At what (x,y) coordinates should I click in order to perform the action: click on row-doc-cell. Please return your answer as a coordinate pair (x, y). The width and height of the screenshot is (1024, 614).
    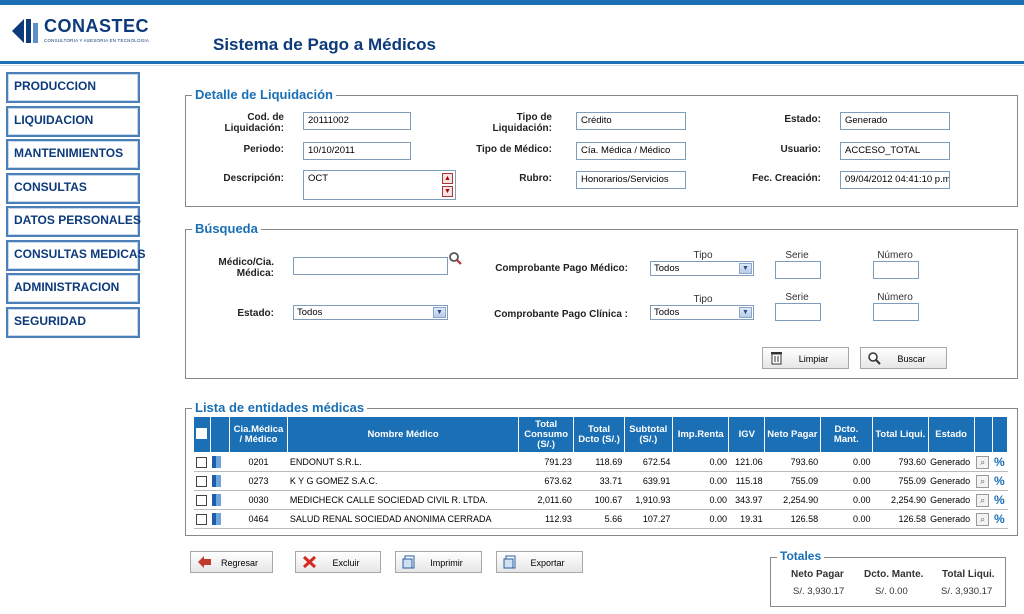
    Looking at the image, I should click on (220, 481).